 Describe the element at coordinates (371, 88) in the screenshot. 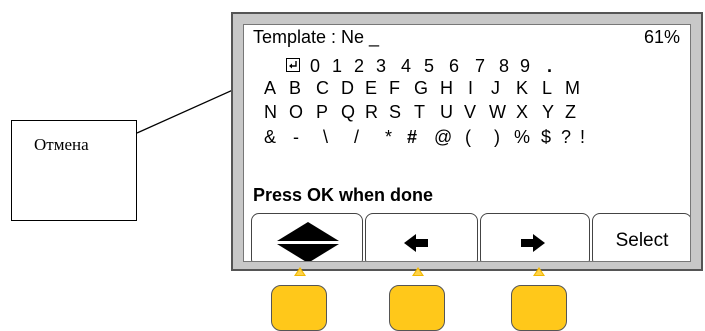

I see `key-char: E` at that location.